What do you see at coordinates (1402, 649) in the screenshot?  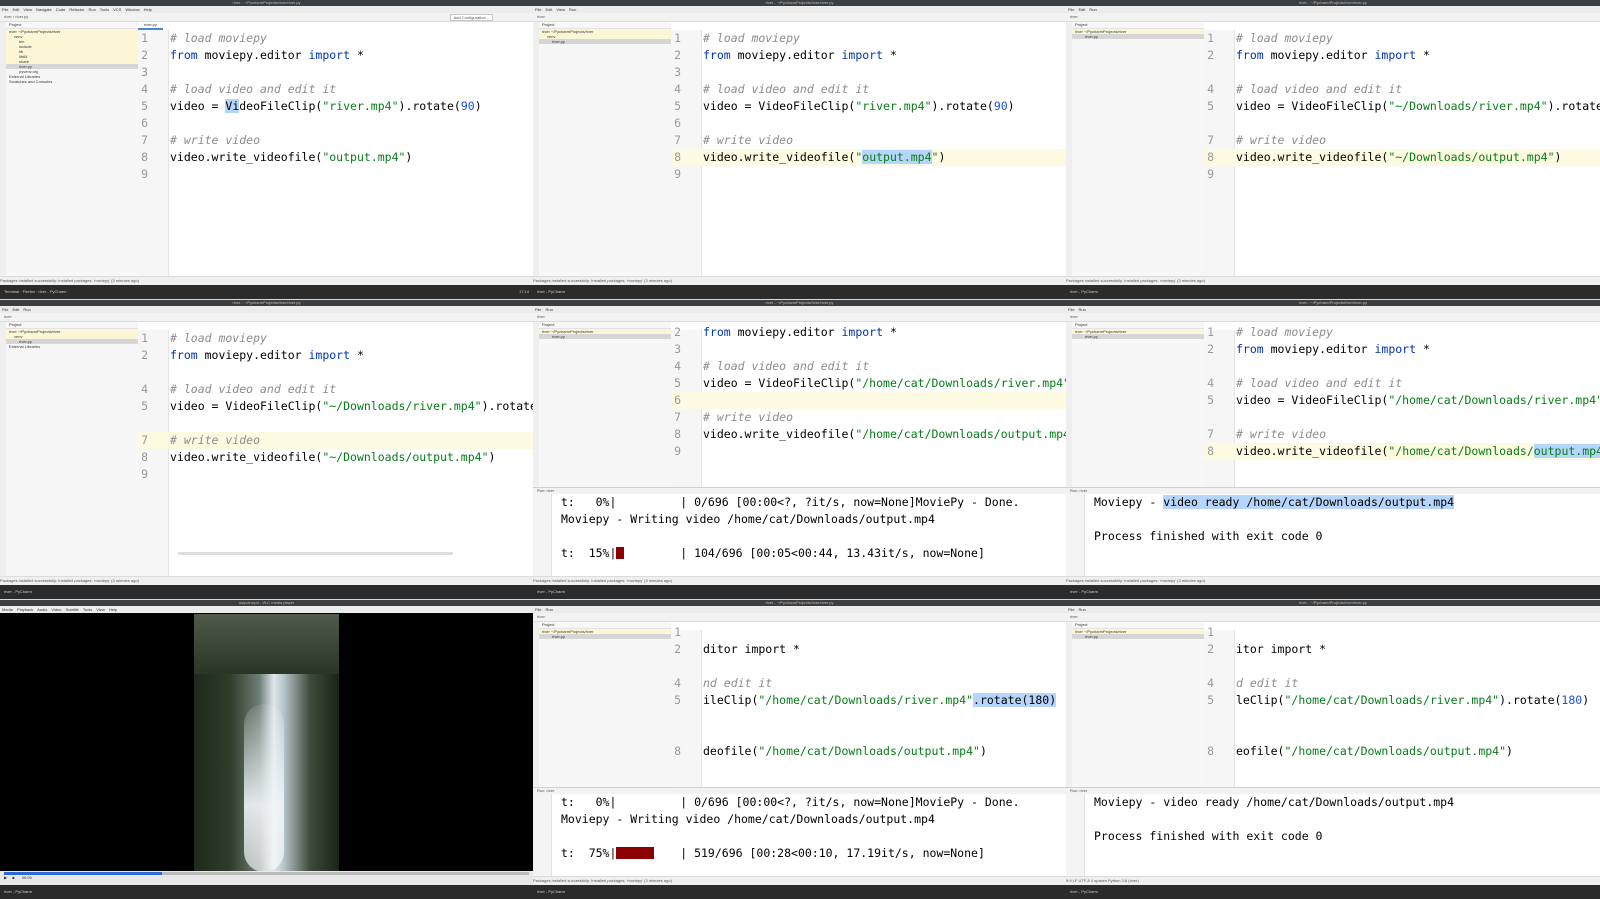 I see `code-line-2: 2 itor import *` at bounding box center [1402, 649].